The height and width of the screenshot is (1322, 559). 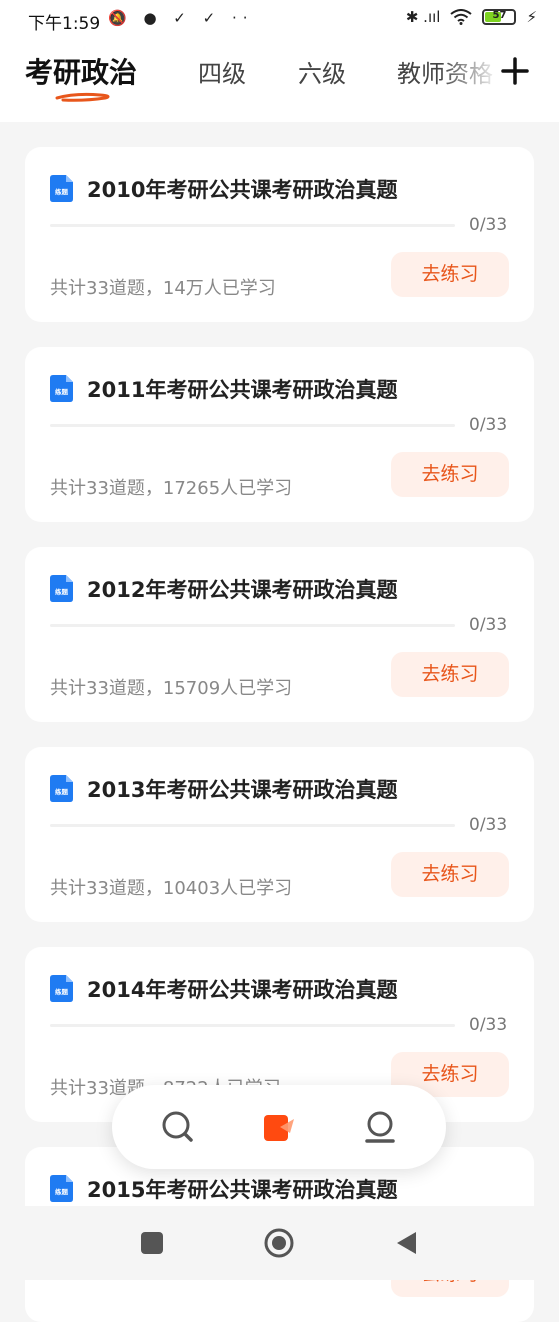 What do you see at coordinates (178, 1127) in the screenshot?
I see `search-icon` at bounding box center [178, 1127].